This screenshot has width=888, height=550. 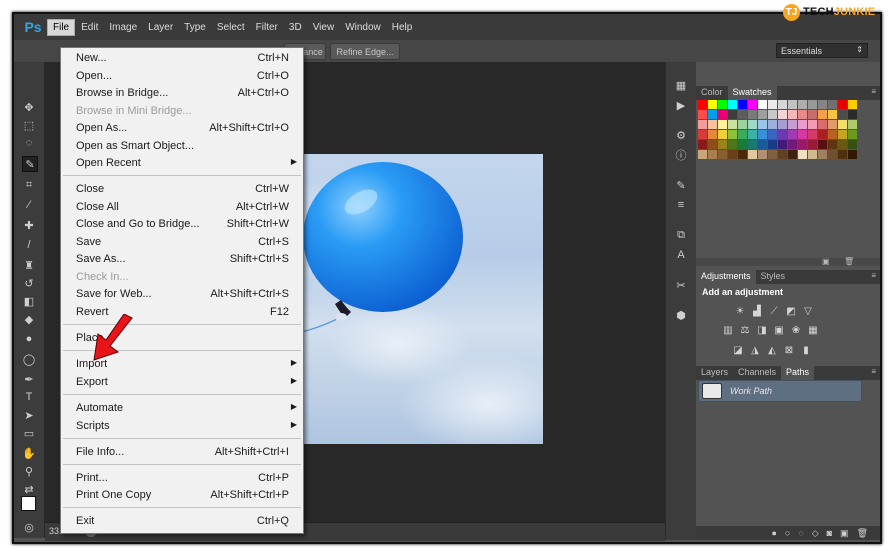 What do you see at coordinates (182, 94) in the screenshot?
I see `menu-item-browse-bridge: Browse in Bridge... Alt+Ctrl+O` at bounding box center [182, 94].